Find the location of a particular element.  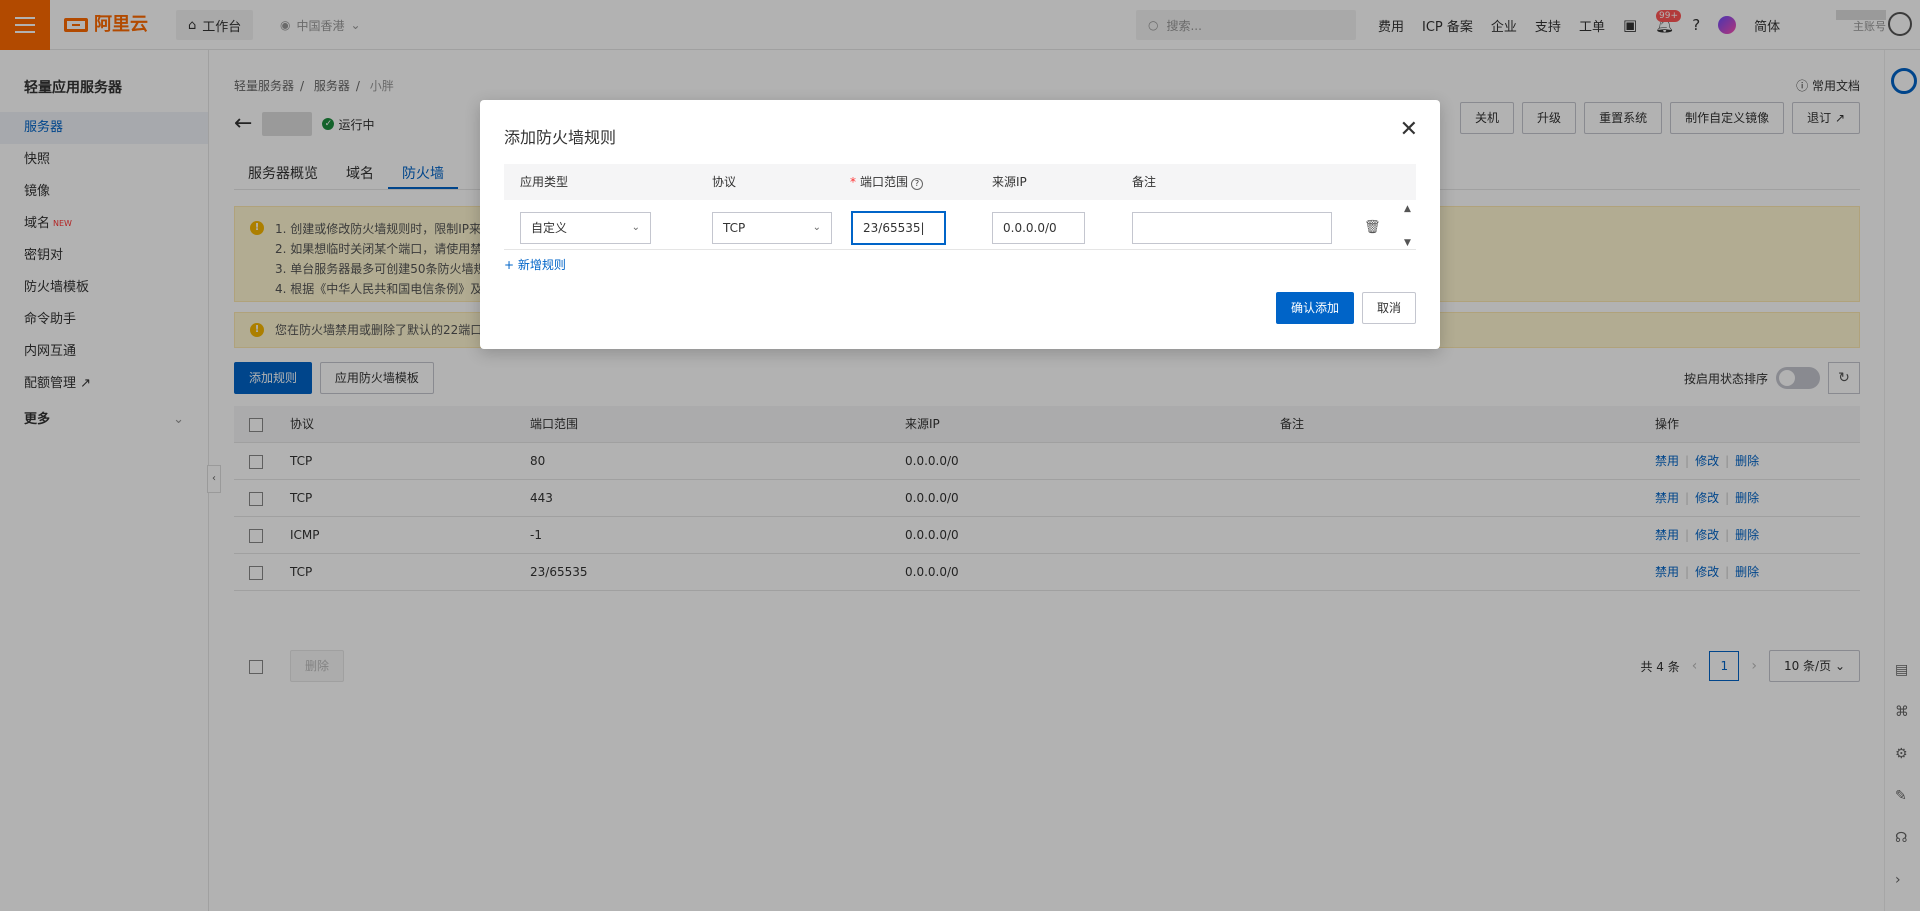

port-range-input: 23/65535| is located at coordinates (898, 228).